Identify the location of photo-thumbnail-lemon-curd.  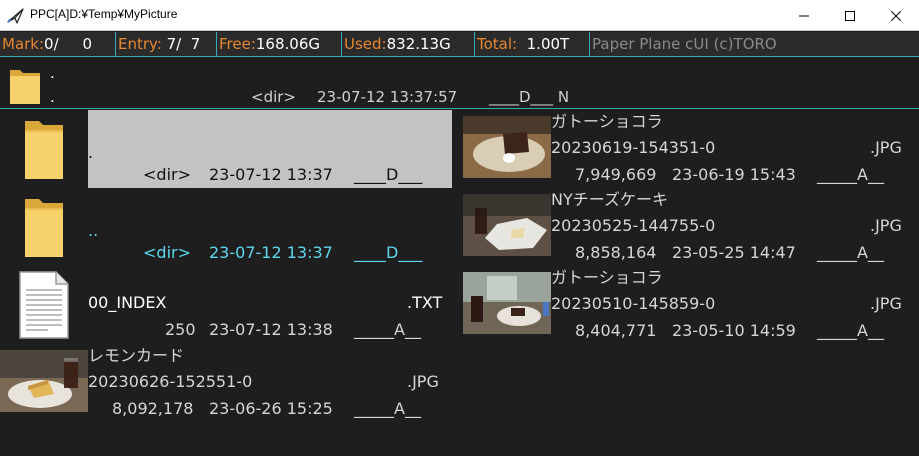
(44, 381).